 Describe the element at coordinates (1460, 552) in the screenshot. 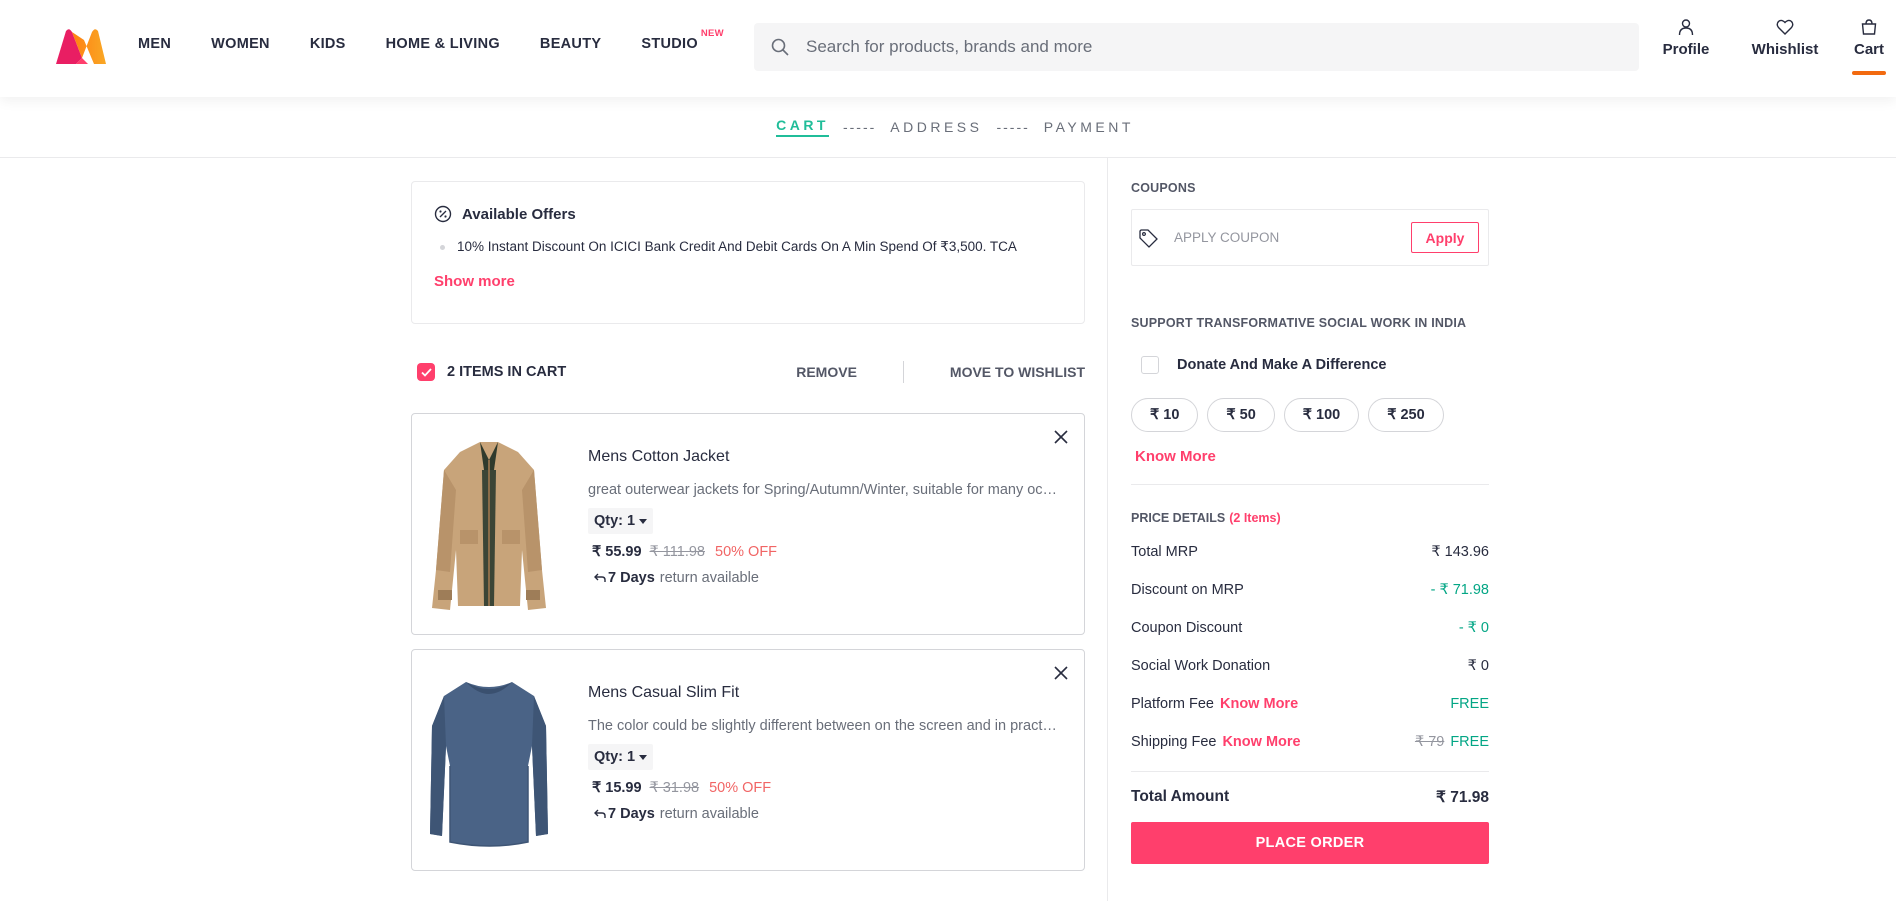

I see `total-mrp-value: ₹ 143.96` at that location.